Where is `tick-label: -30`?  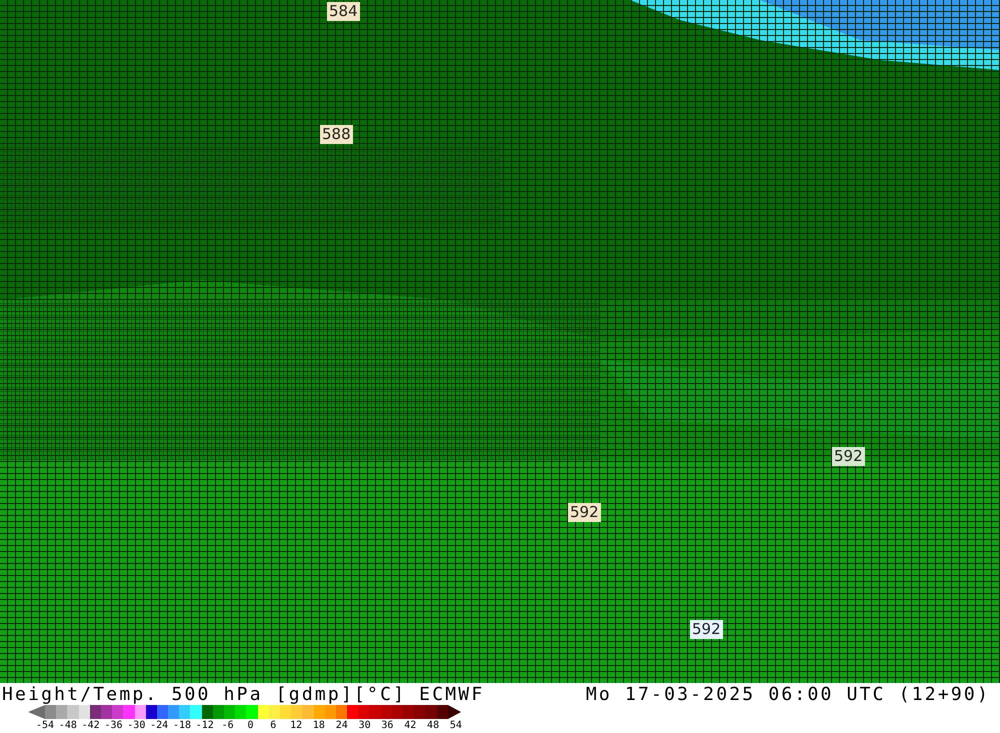
tick-label: -30 is located at coordinates (136, 725).